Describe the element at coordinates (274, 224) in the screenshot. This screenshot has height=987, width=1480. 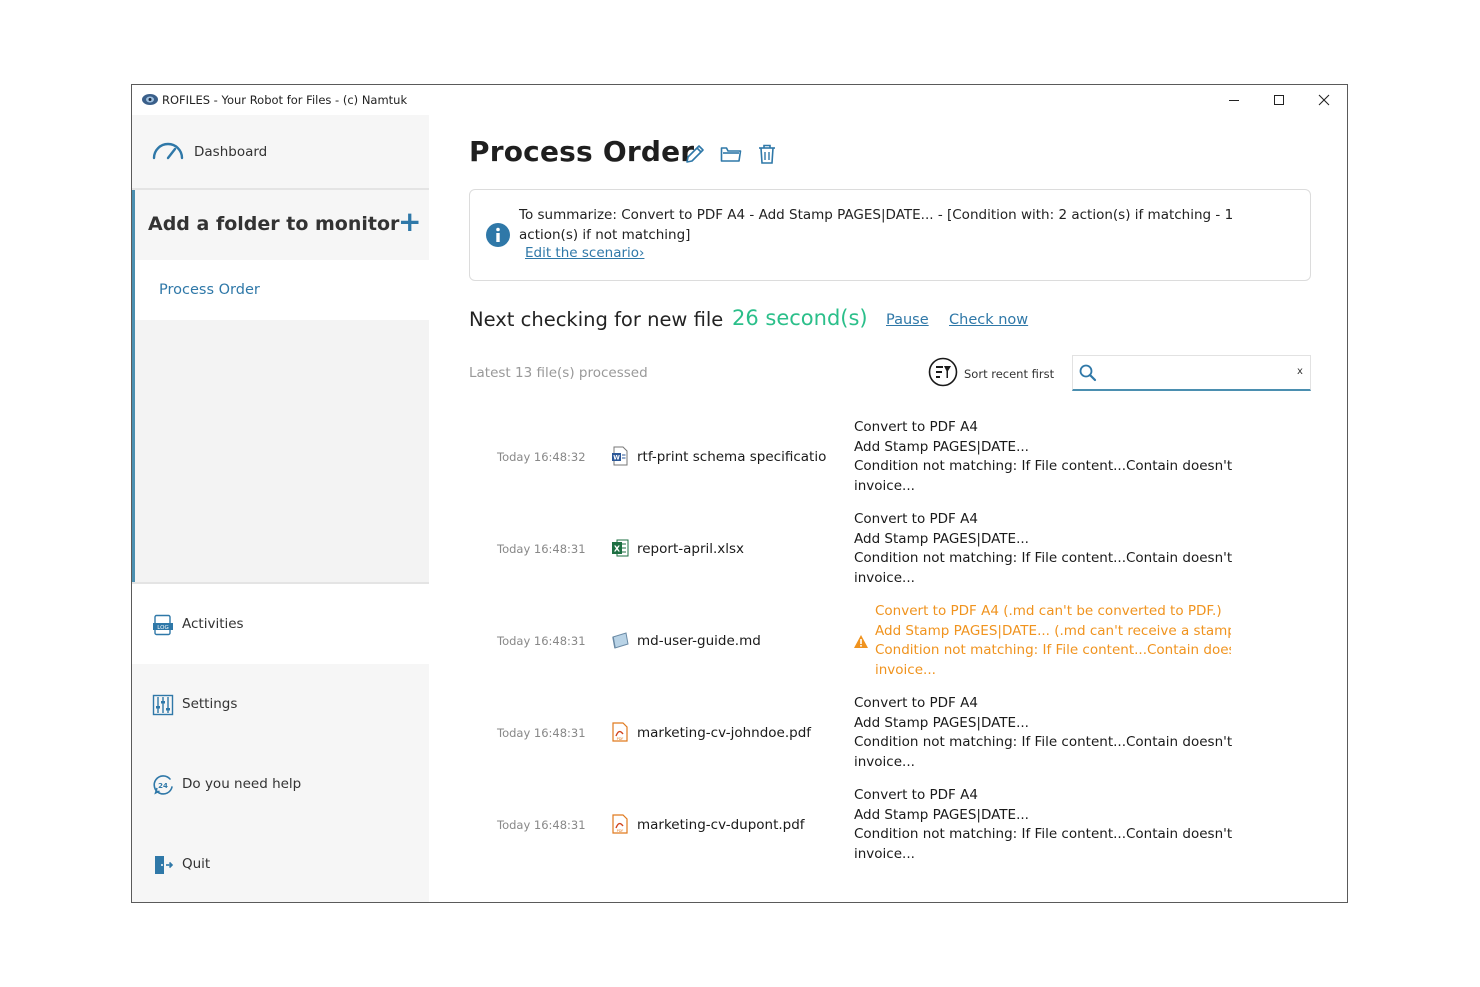
I see `add-folder-label: Add a folder to monitor` at that location.